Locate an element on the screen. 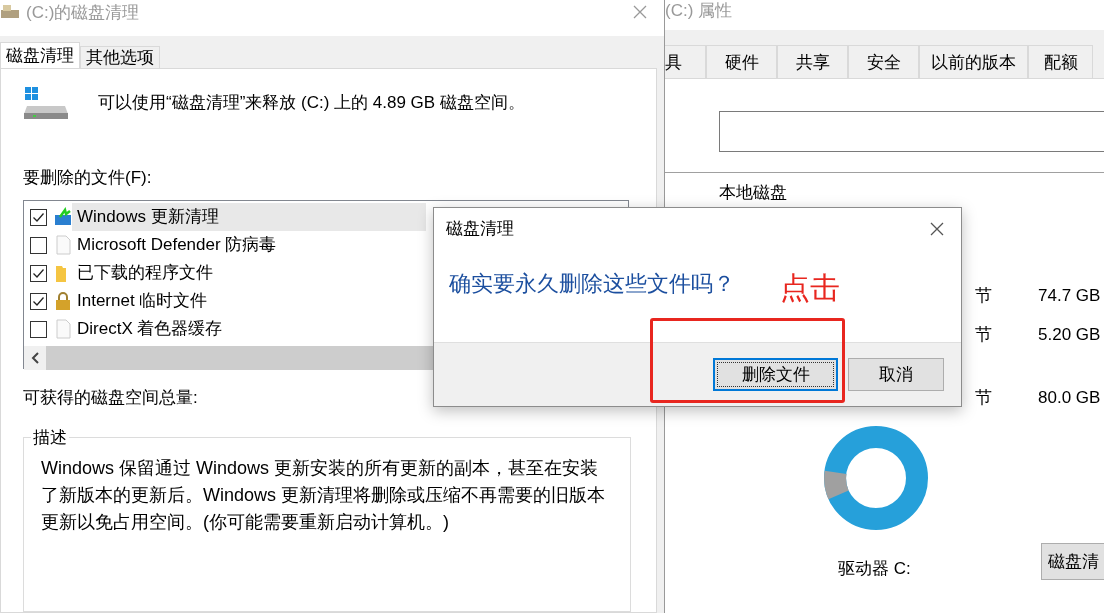 The height and width of the screenshot is (613, 1104). dialog-title: 磁盘清理 is located at coordinates (480, 229).